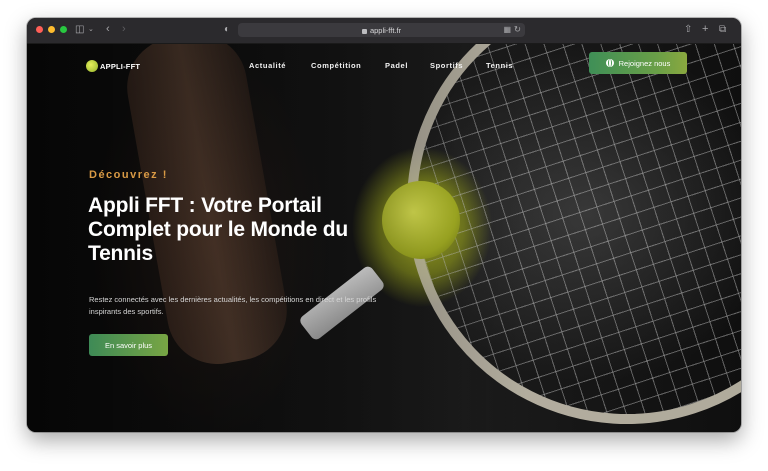 This screenshot has width=768, height=471. Describe the element at coordinates (517, 29) in the screenshot. I see `reload-icon: ↻` at that location.